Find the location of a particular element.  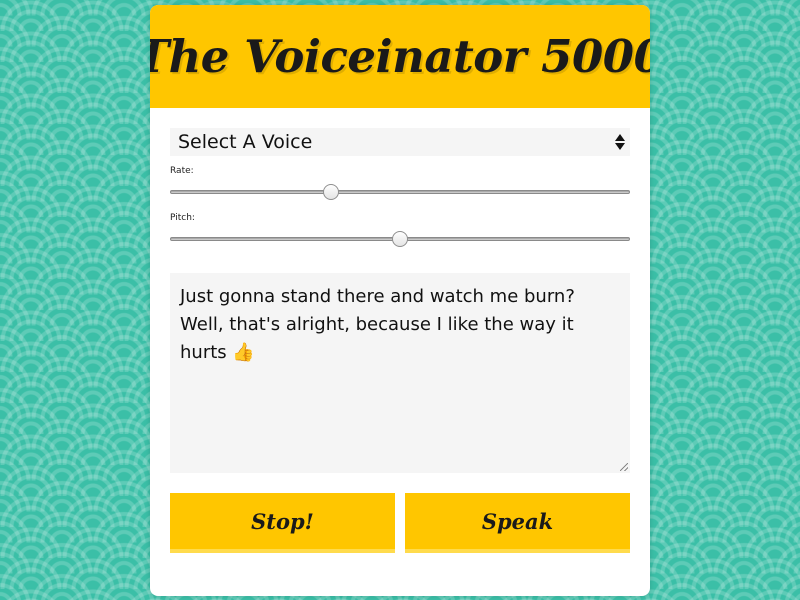

rate-label: Rate: is located at coordinates (182, 171).